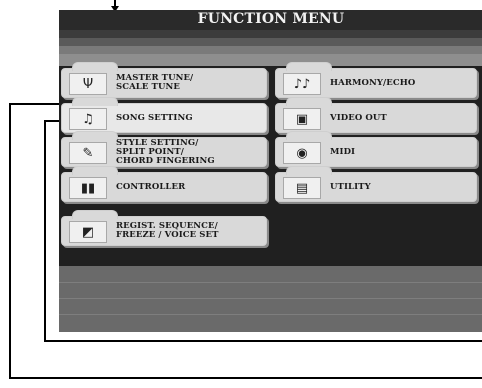 The height and width of the screenshot is (388, 482). What do you see at coordinates (34, 104) in the screenshot?
I see `bracket-outer-top` at bounding box center [34, 104].